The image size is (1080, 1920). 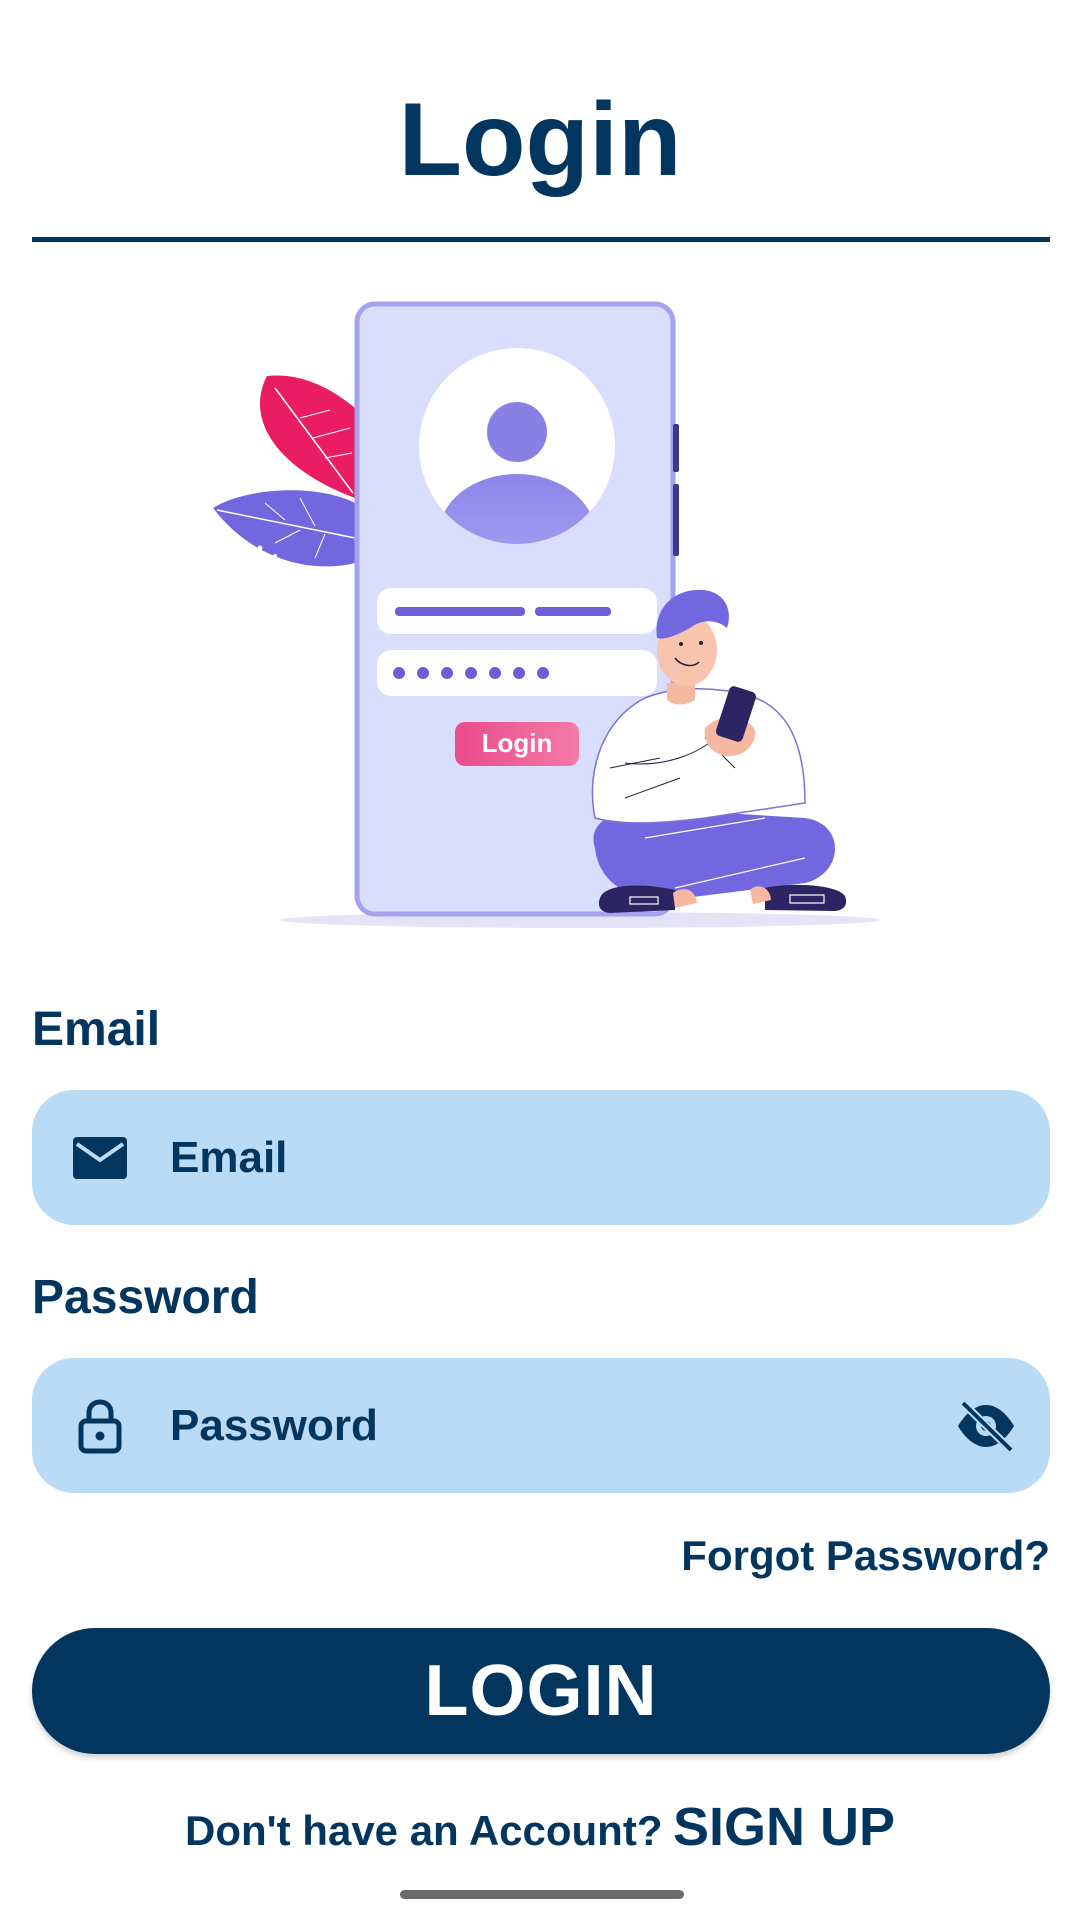 What do you see at coordinates (100, 1158) in the screenshot?
I see `mail-icon` at bounding box center [100, 1158].